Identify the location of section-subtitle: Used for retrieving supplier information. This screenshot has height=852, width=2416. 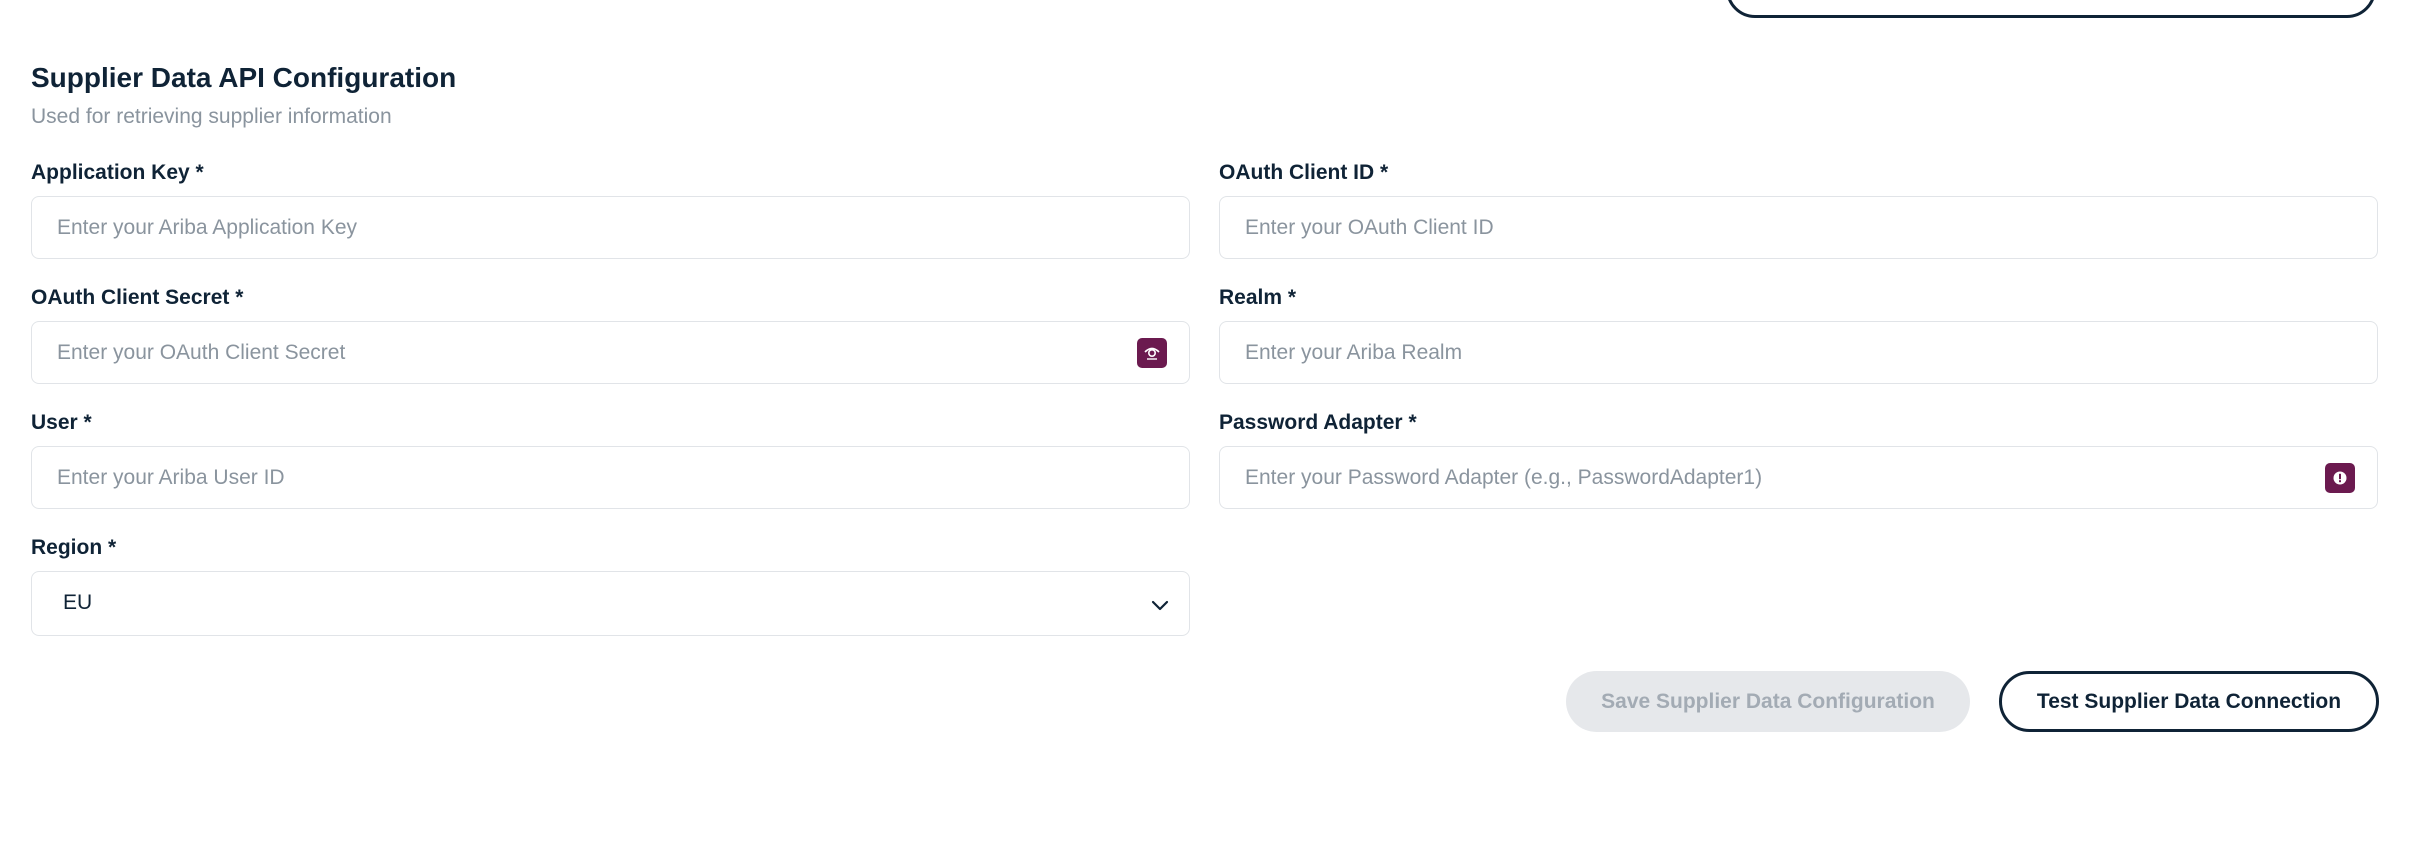
(211, 116).